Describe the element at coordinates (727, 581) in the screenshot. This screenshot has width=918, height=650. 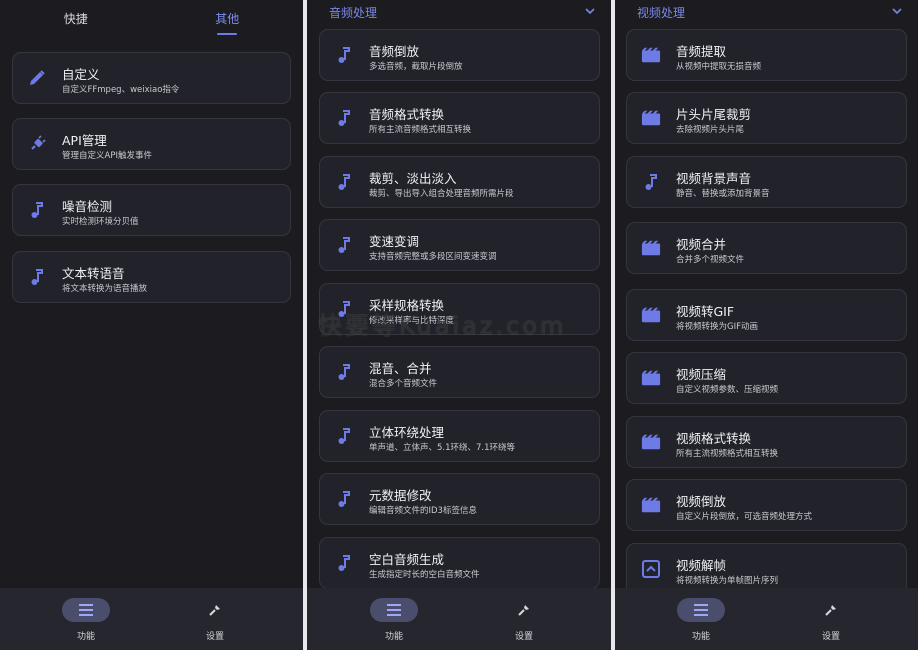
I see `card-subtitle: 将视频转换为单帧图片序列` at that location.